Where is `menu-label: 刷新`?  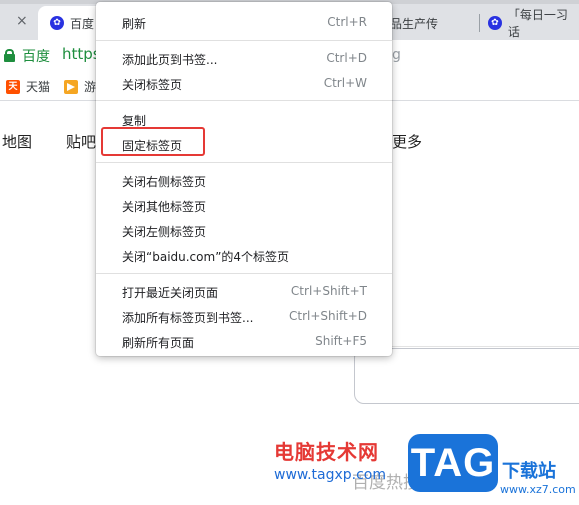 menu-label: 刷新 is located at coordinates (134, 24).